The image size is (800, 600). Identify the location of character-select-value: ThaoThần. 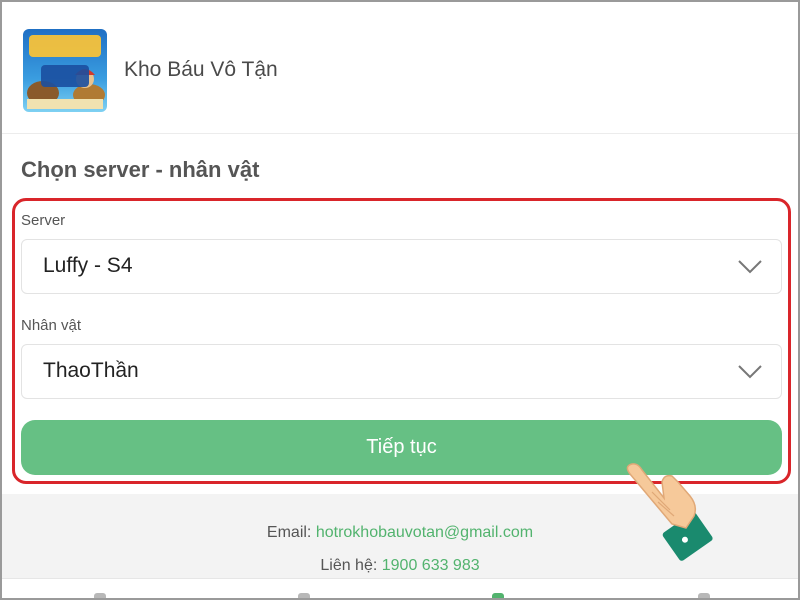
(91, 370).